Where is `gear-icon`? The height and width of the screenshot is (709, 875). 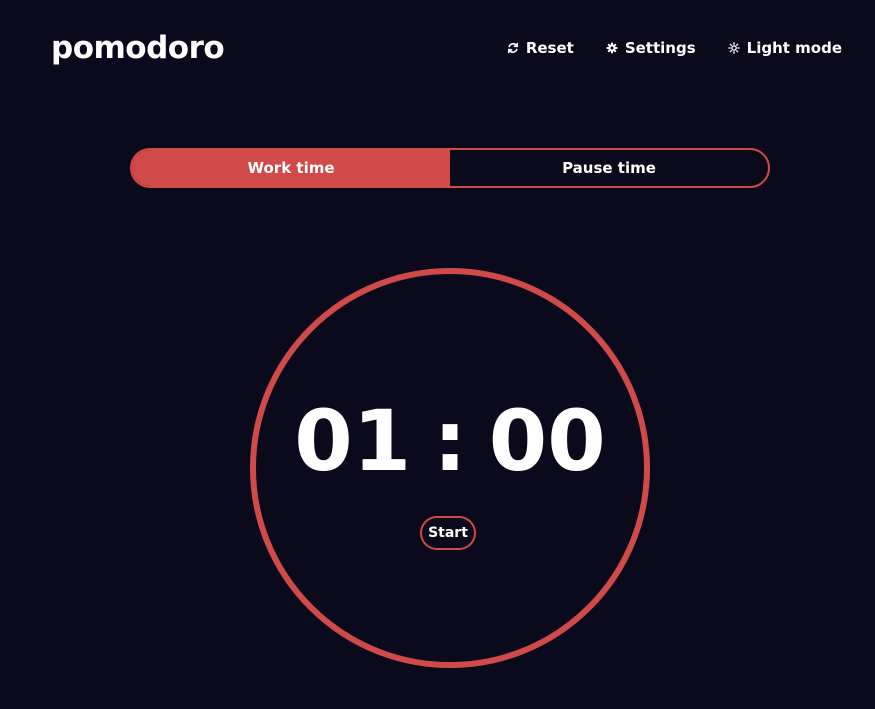 gear-icon is located at coordinates (612, 48).